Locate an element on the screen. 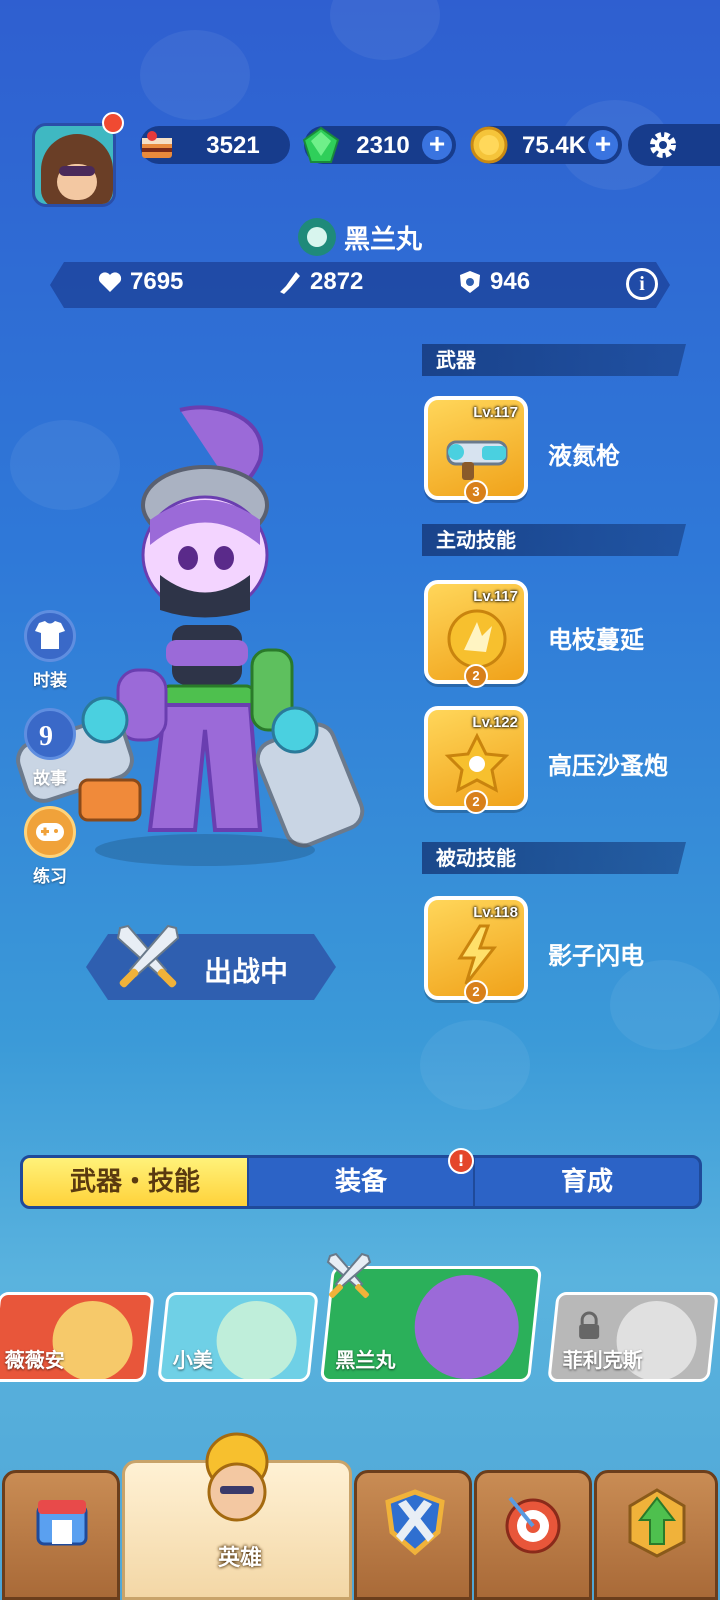 The height and width of the screenshot is (1600, 720). hero-card-xiaomei: 小美 is located at coordinates (238, 1337).